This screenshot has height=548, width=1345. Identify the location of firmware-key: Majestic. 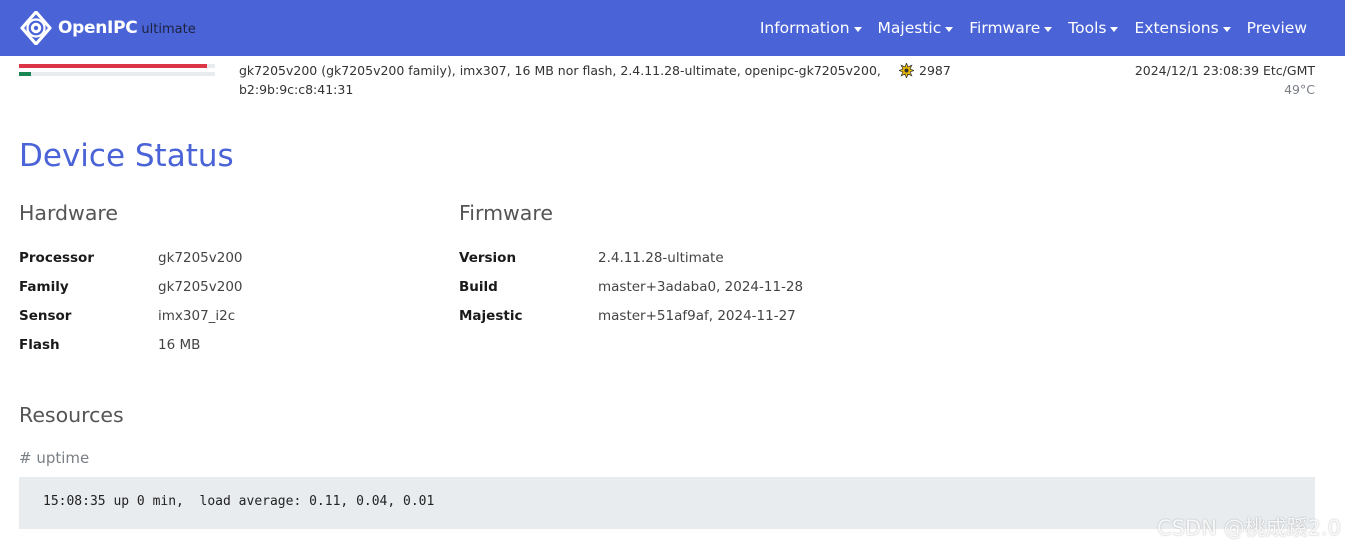
(491, 316).